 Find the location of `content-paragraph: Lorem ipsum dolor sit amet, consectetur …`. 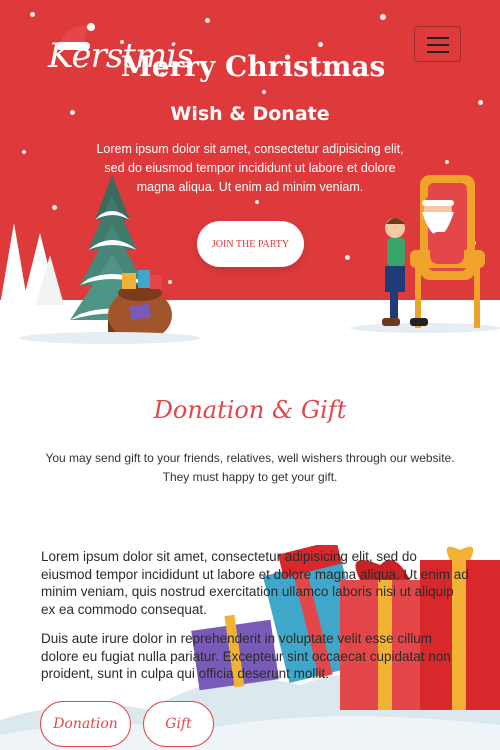

content-paragraph: Lorem ipsum dolor sit amet, consectetur … is located at coordinates (255, 583).